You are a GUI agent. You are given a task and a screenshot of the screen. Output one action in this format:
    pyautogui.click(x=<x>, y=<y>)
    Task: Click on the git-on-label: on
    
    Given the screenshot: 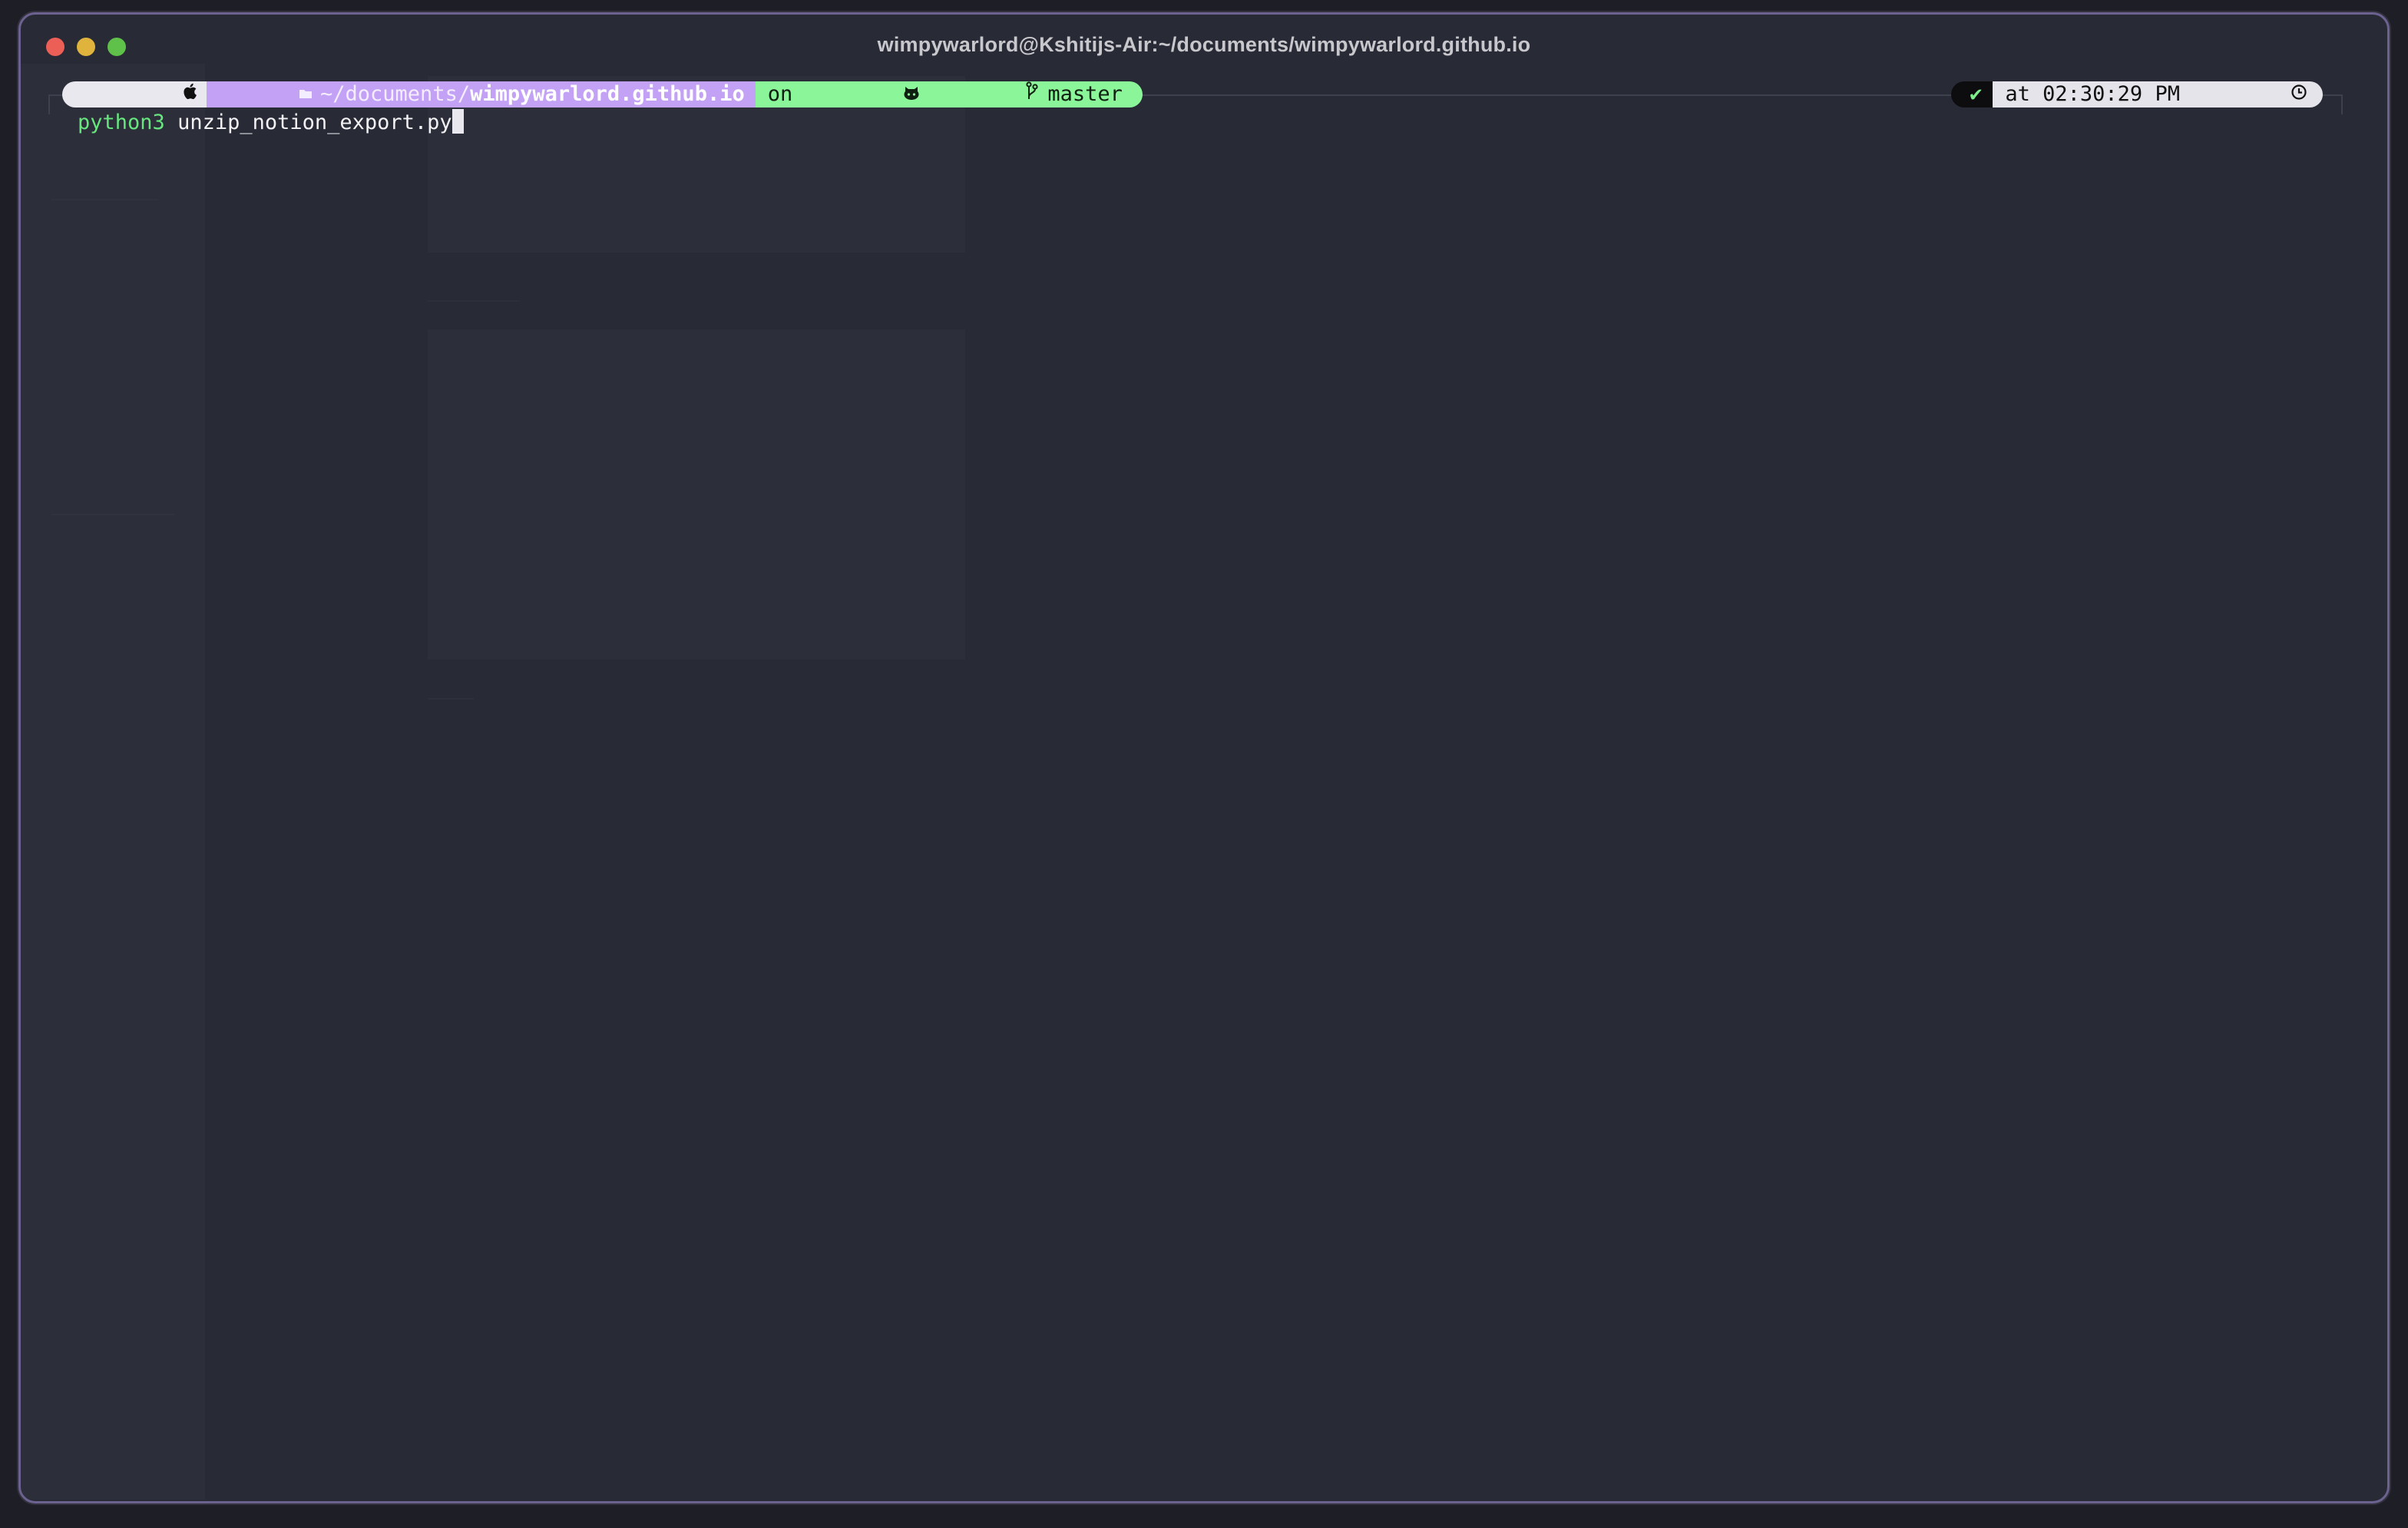 What is the action you would take?
    pyautogui.click(x=780, y=94)
    